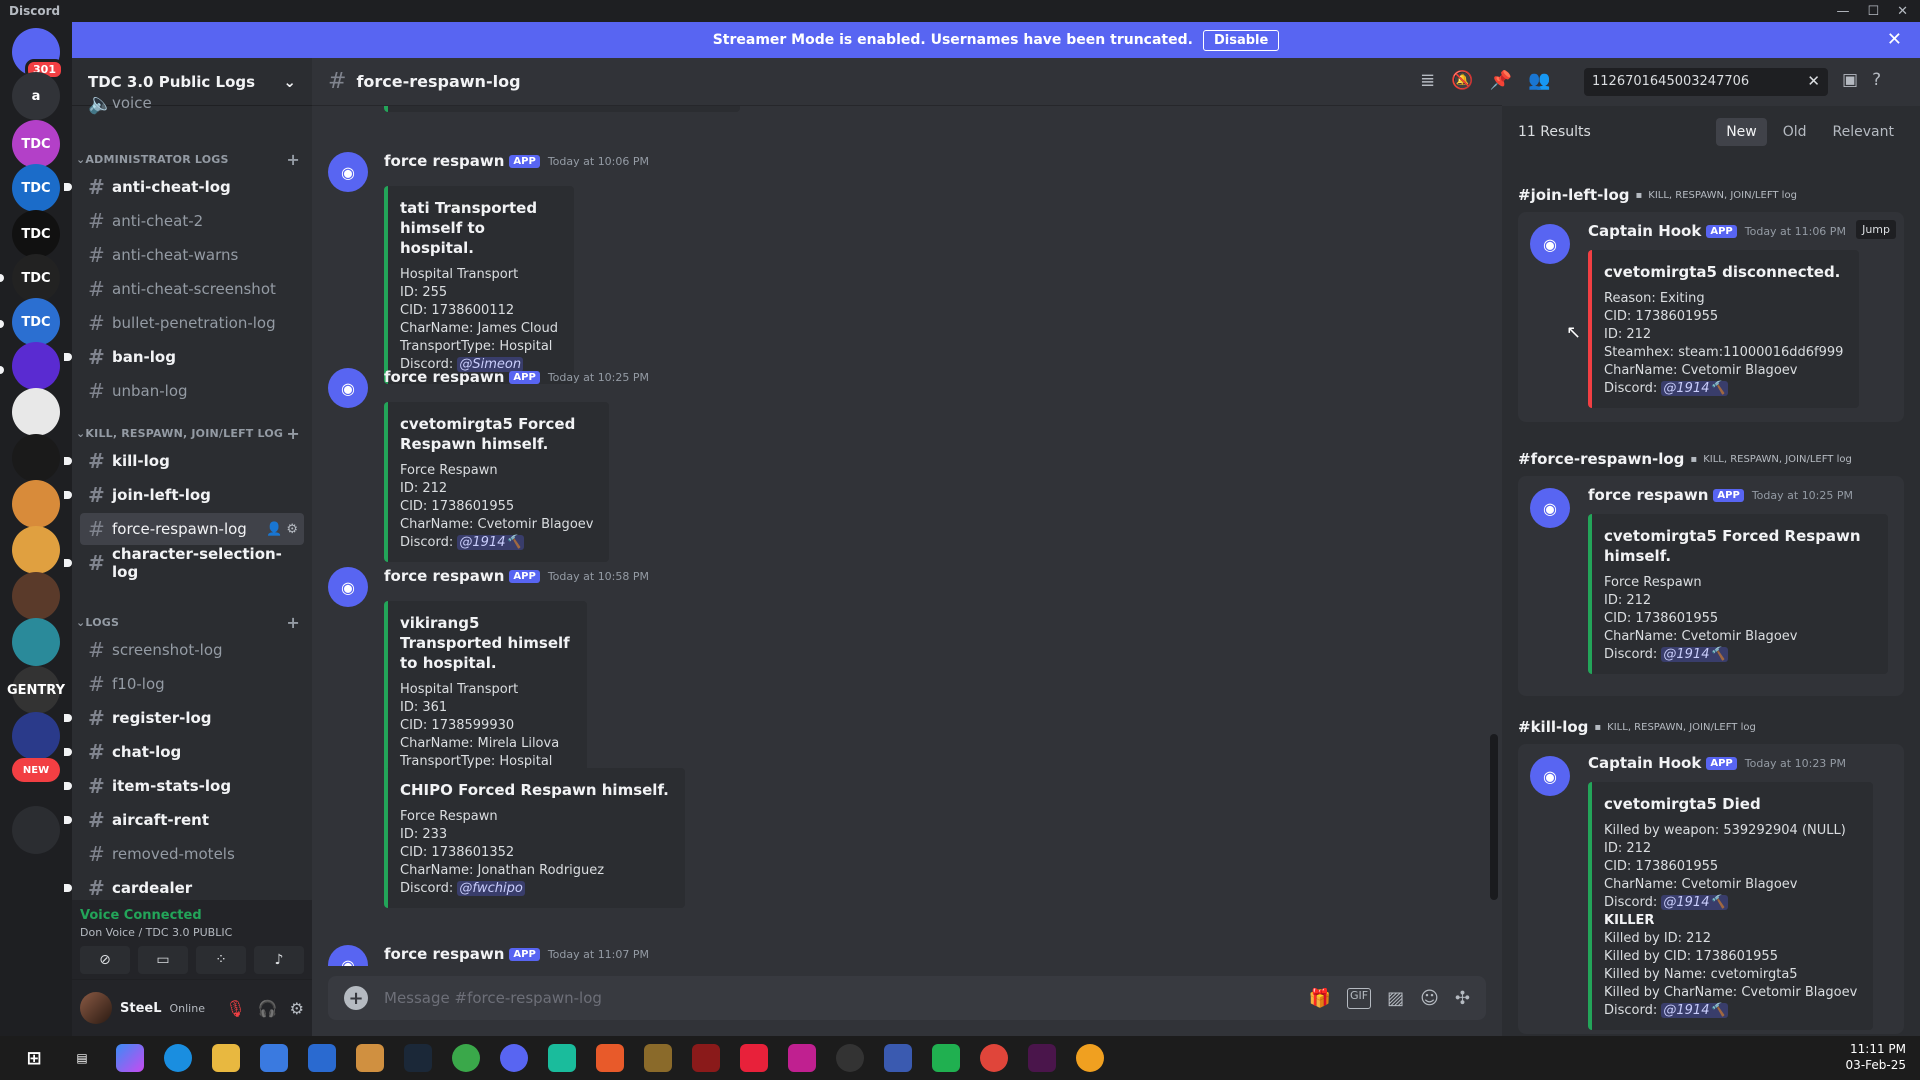  I want to click on github-icon, so click(850, 1058).